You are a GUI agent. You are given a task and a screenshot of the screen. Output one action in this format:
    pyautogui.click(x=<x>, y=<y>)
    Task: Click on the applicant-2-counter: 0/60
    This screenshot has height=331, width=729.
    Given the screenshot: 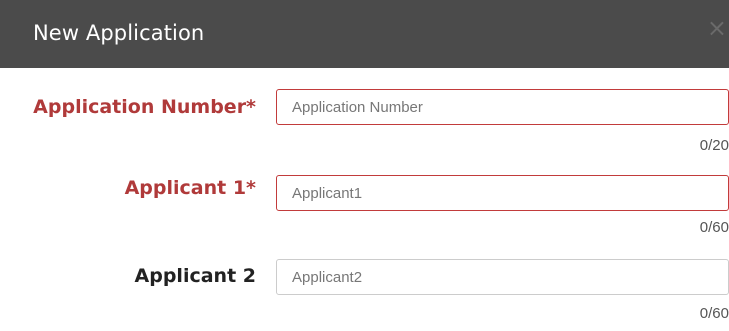 What is the action you would take?
    pyautogui.click(x=714, y=313)
    